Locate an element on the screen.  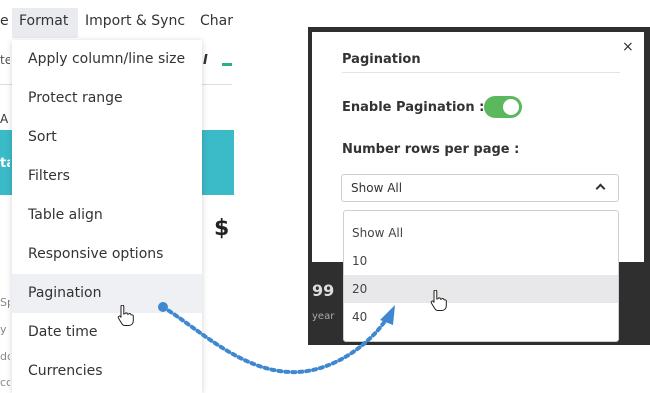
connector-arrow is located at coordinates (276, 338).